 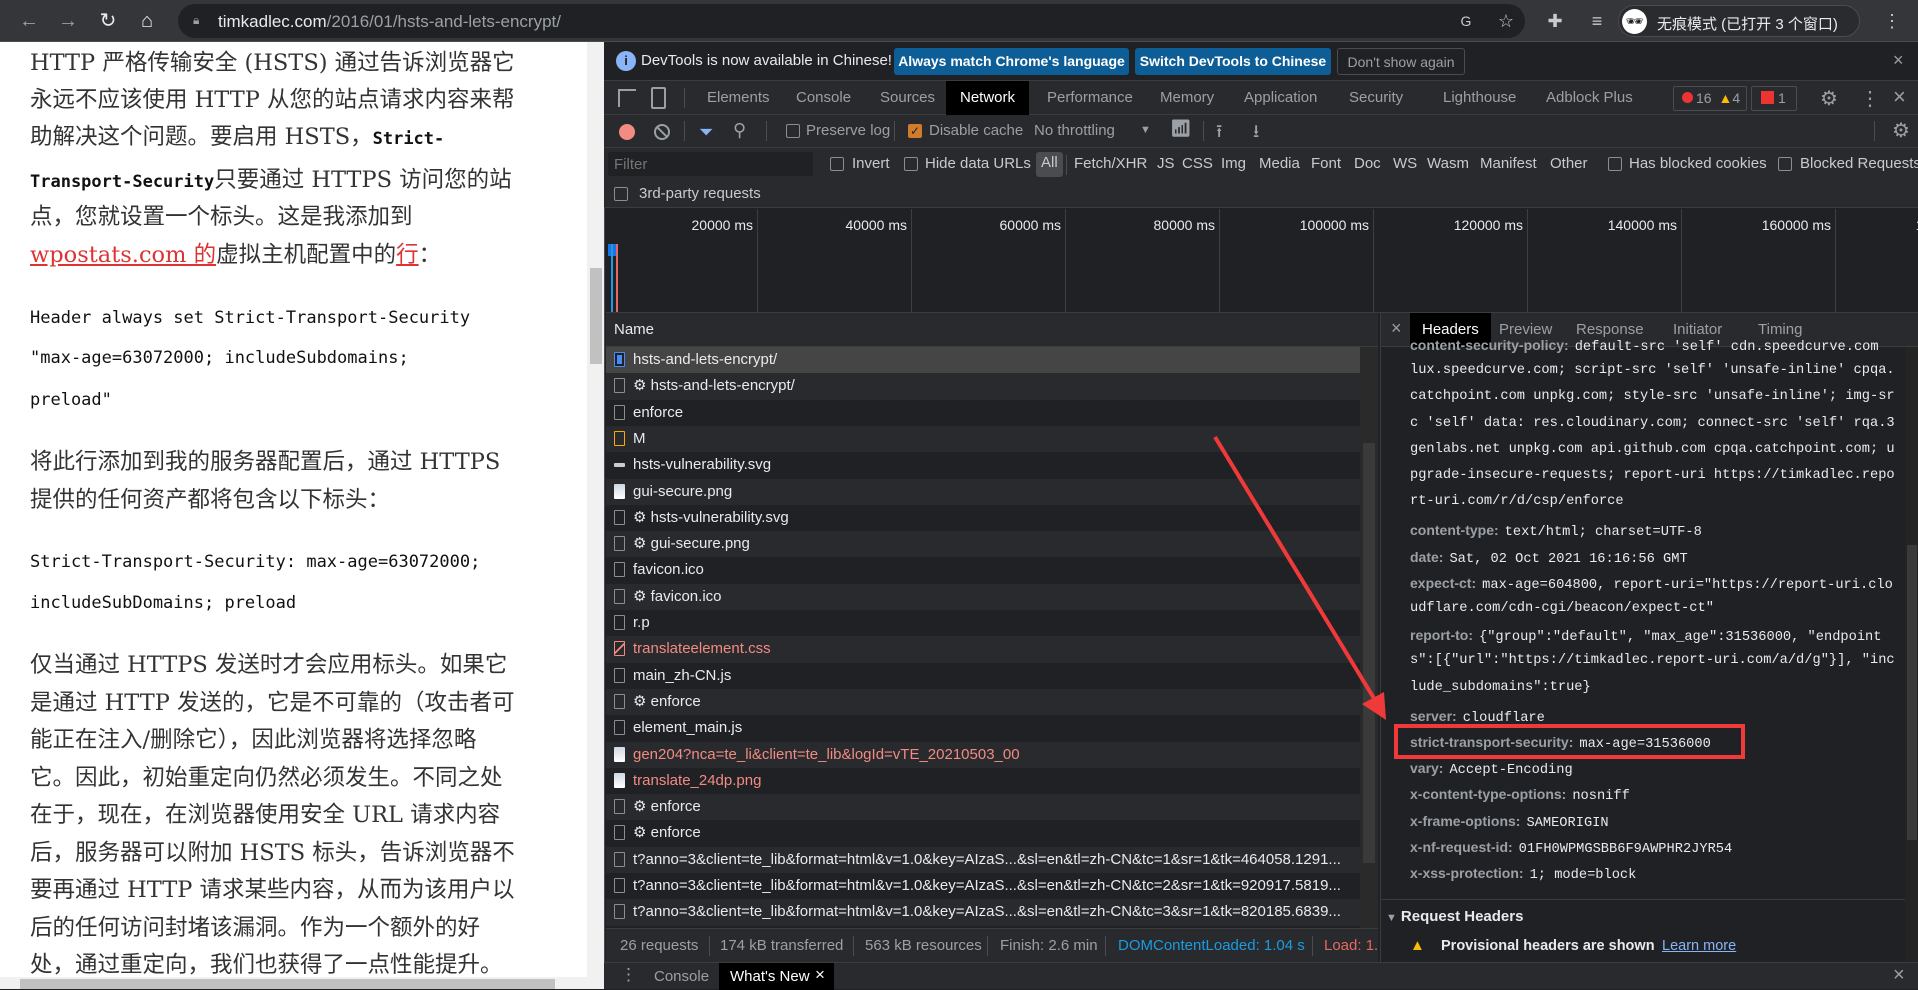 What do you see at coordinates (1597, 21) in the screenshot?
I see `media-control-icon: ≡` at bounding box center [1597, 21].